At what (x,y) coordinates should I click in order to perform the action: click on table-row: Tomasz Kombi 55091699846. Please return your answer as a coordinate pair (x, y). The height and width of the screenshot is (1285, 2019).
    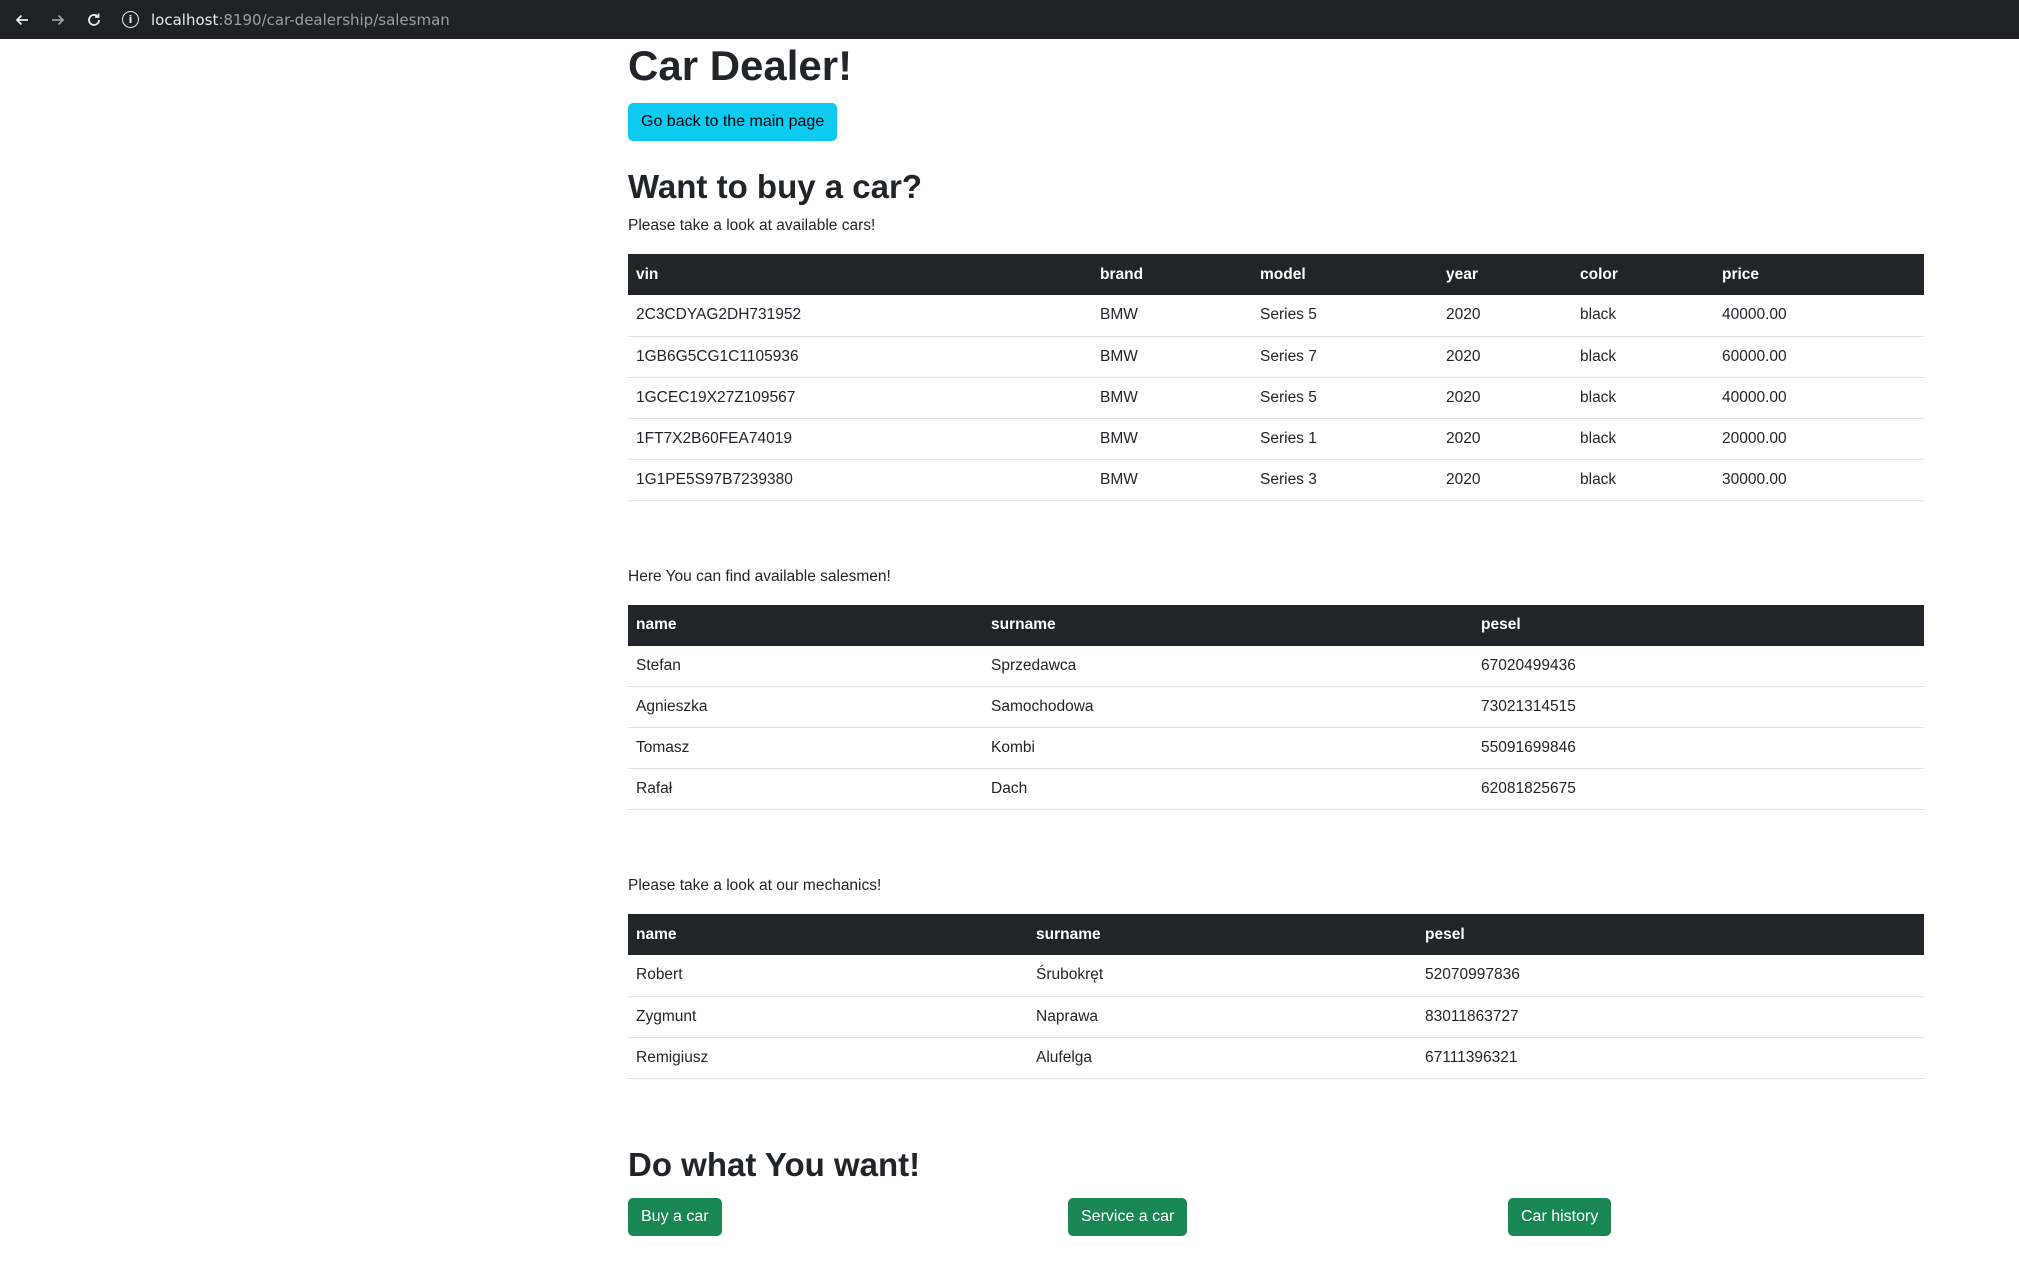
    Looking at the image, I should click on (1276, 748).